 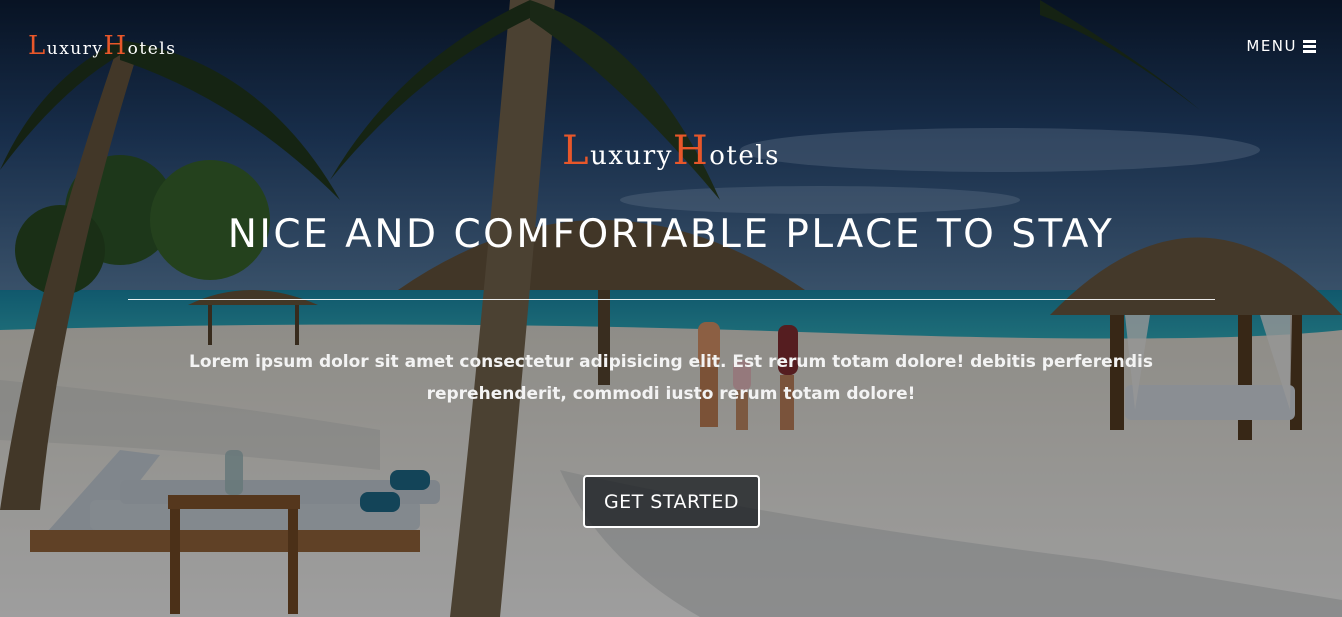 I want to click on hero-brand-initial-h: H, so click(x=691, y=151).